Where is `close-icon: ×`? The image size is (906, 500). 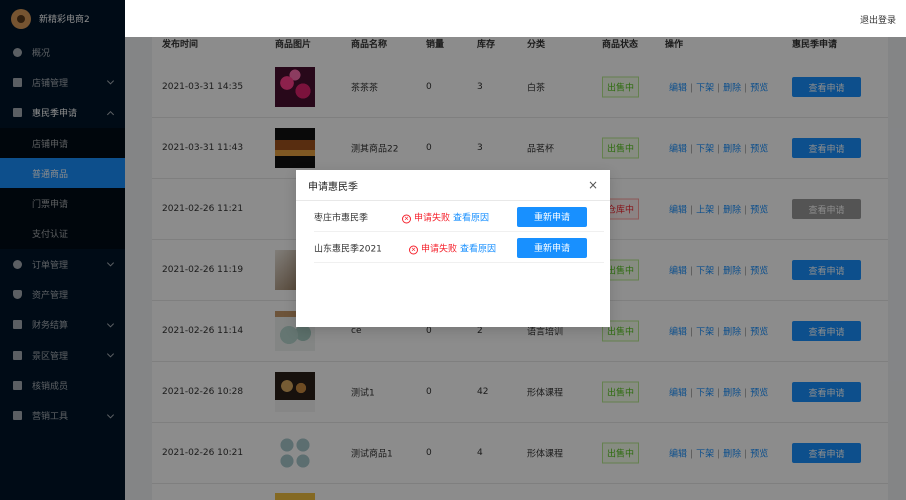 close-icon: × is located at coordinates (593, 185).